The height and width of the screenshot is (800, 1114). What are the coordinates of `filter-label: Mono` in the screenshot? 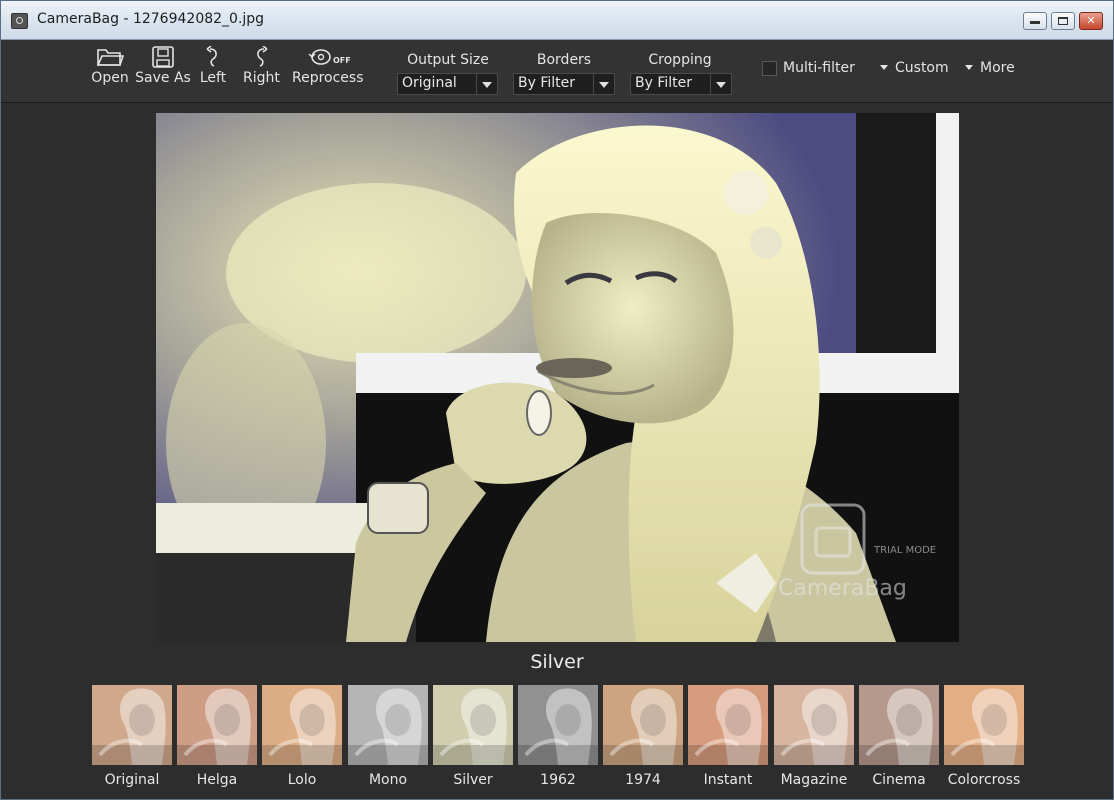 It's located at (388, 780).